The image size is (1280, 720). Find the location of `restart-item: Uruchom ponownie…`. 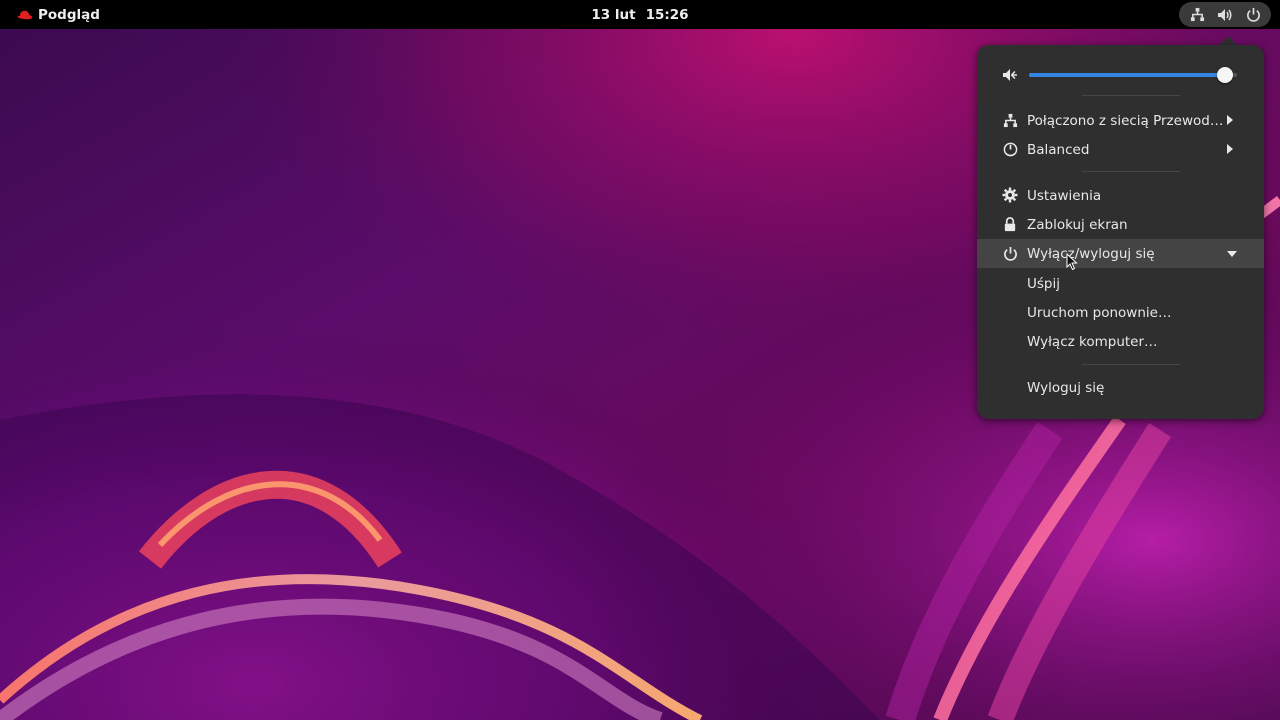

restart-item: Uruchom ponownie… is located at coordinates (1120, 312).